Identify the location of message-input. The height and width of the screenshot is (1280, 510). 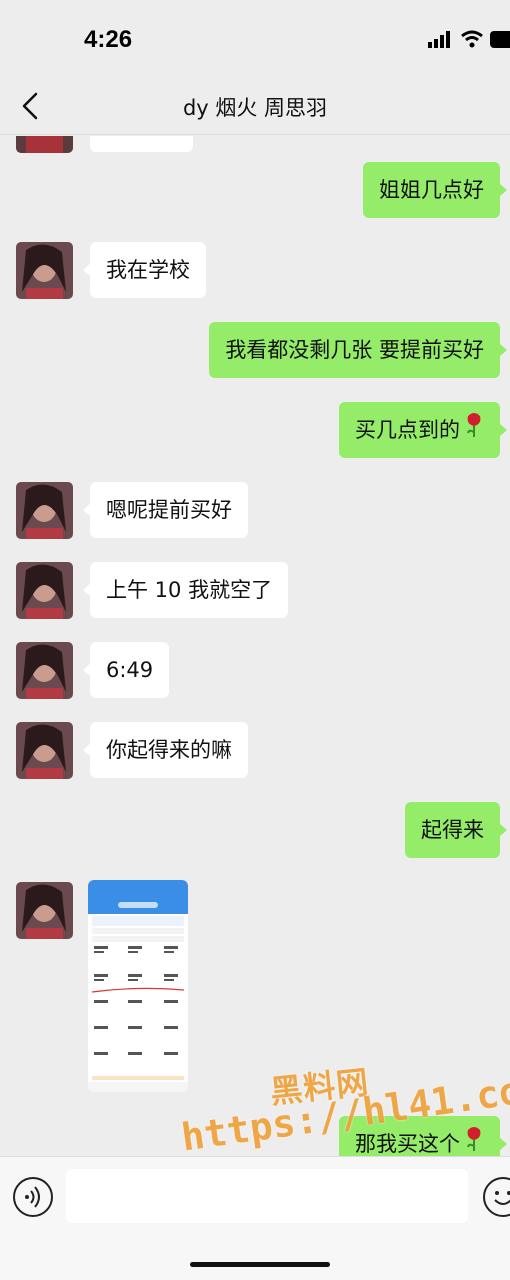
(267, 1196).